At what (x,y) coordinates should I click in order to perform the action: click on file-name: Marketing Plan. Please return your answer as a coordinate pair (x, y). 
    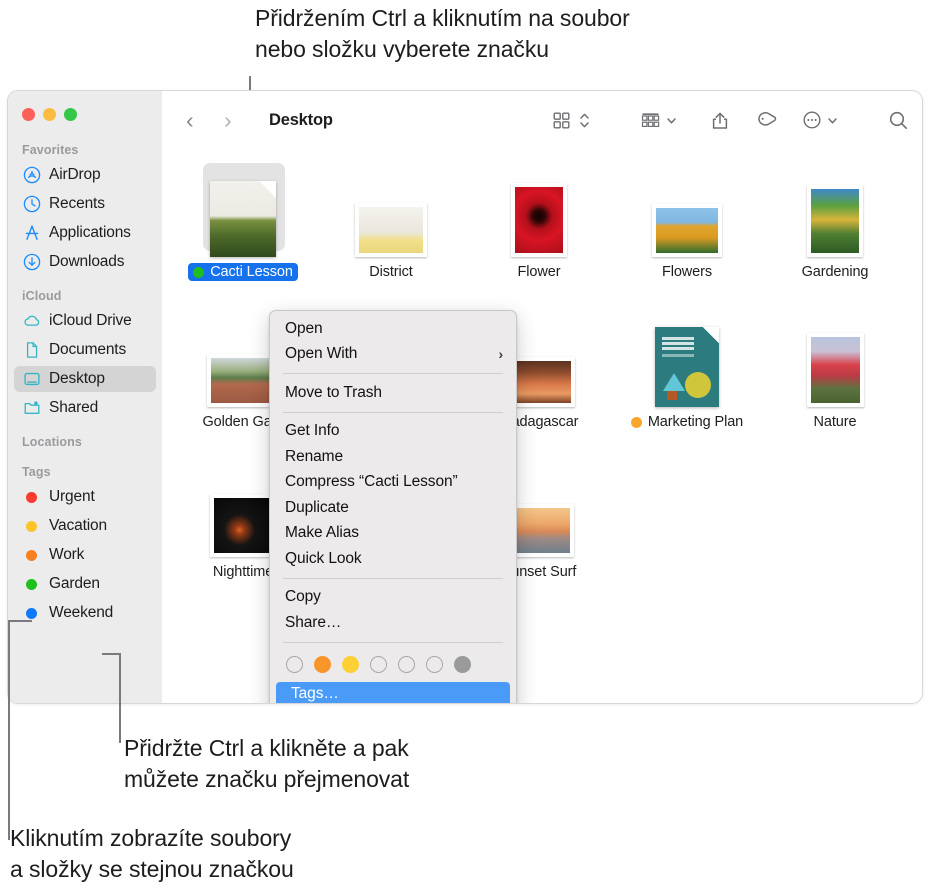
    Looking at the image, I should click on (695, 422).